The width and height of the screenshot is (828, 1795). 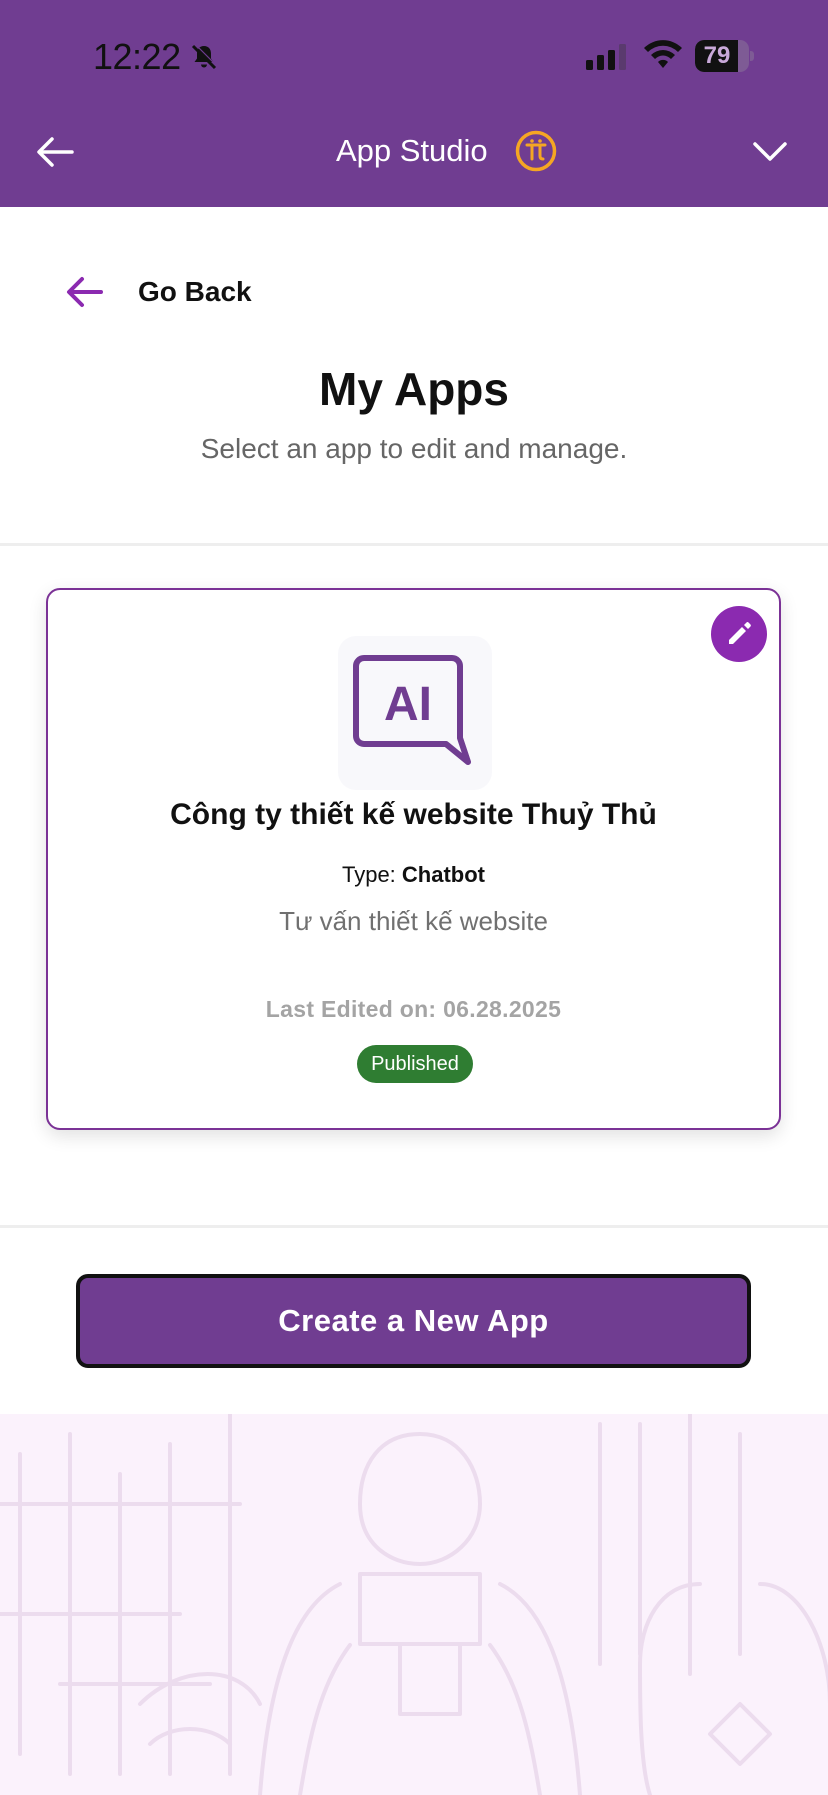 What do you see at coordinates (368, 874) in the screenshot?
I see `app-type-label: Type:` at bounding box center [368, 874].